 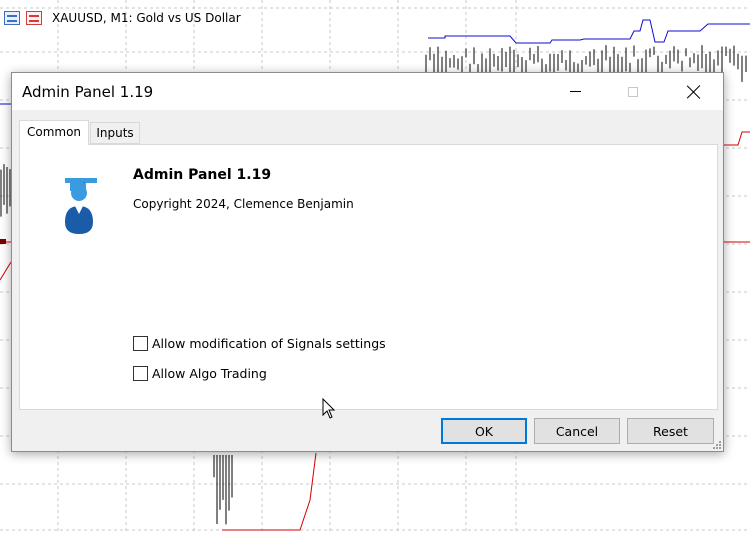 I want to click on tab-inputs: Inputs, so click(x=115, y=133).